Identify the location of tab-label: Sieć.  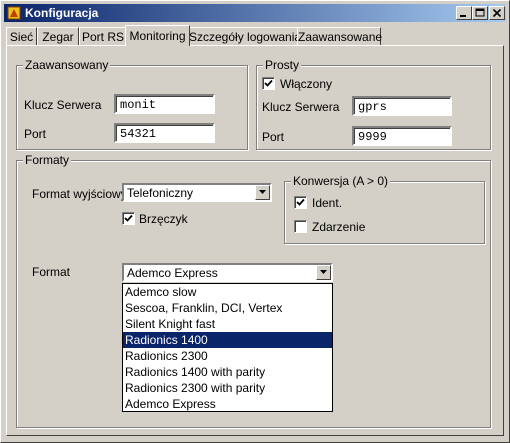
(21, 37).